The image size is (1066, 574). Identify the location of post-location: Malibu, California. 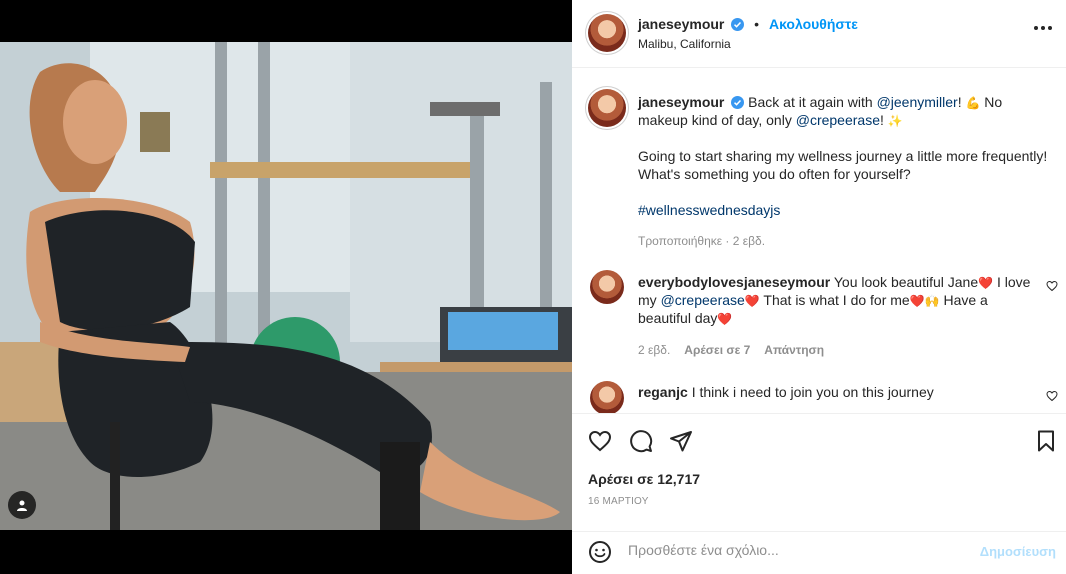
(684, 44).